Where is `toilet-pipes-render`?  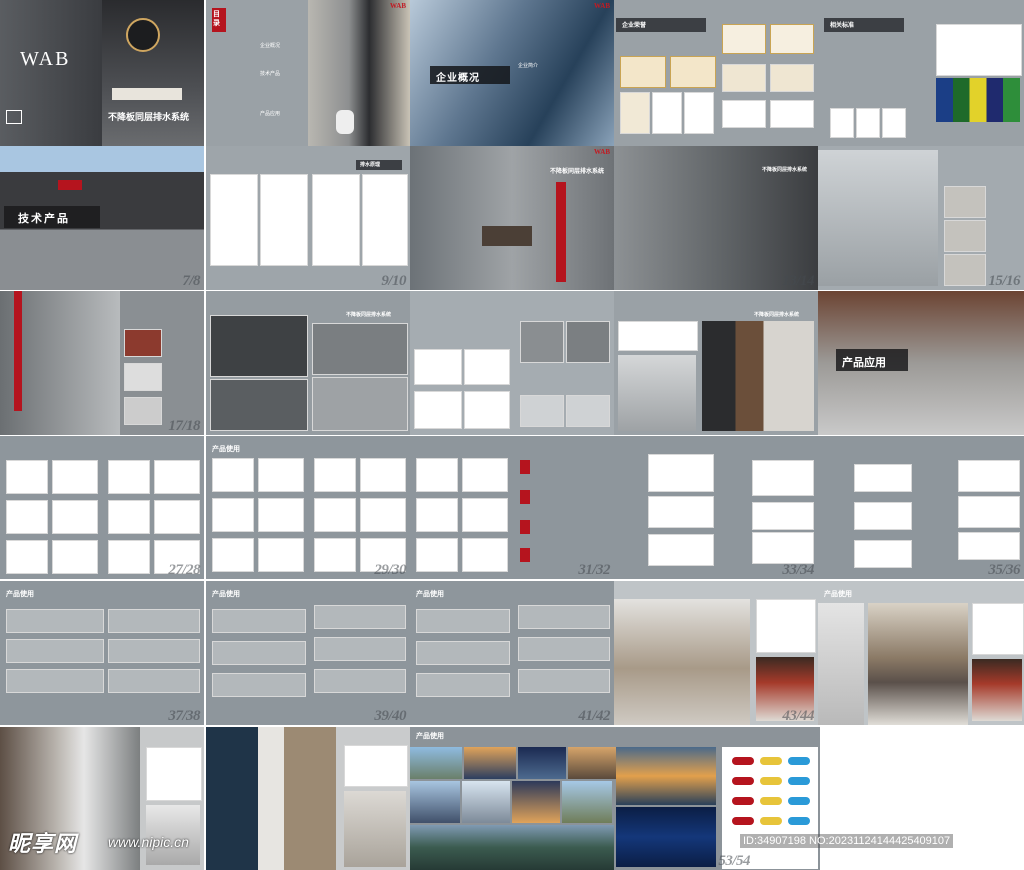
toilet-pipes-render is located at coordinates (878, 218).